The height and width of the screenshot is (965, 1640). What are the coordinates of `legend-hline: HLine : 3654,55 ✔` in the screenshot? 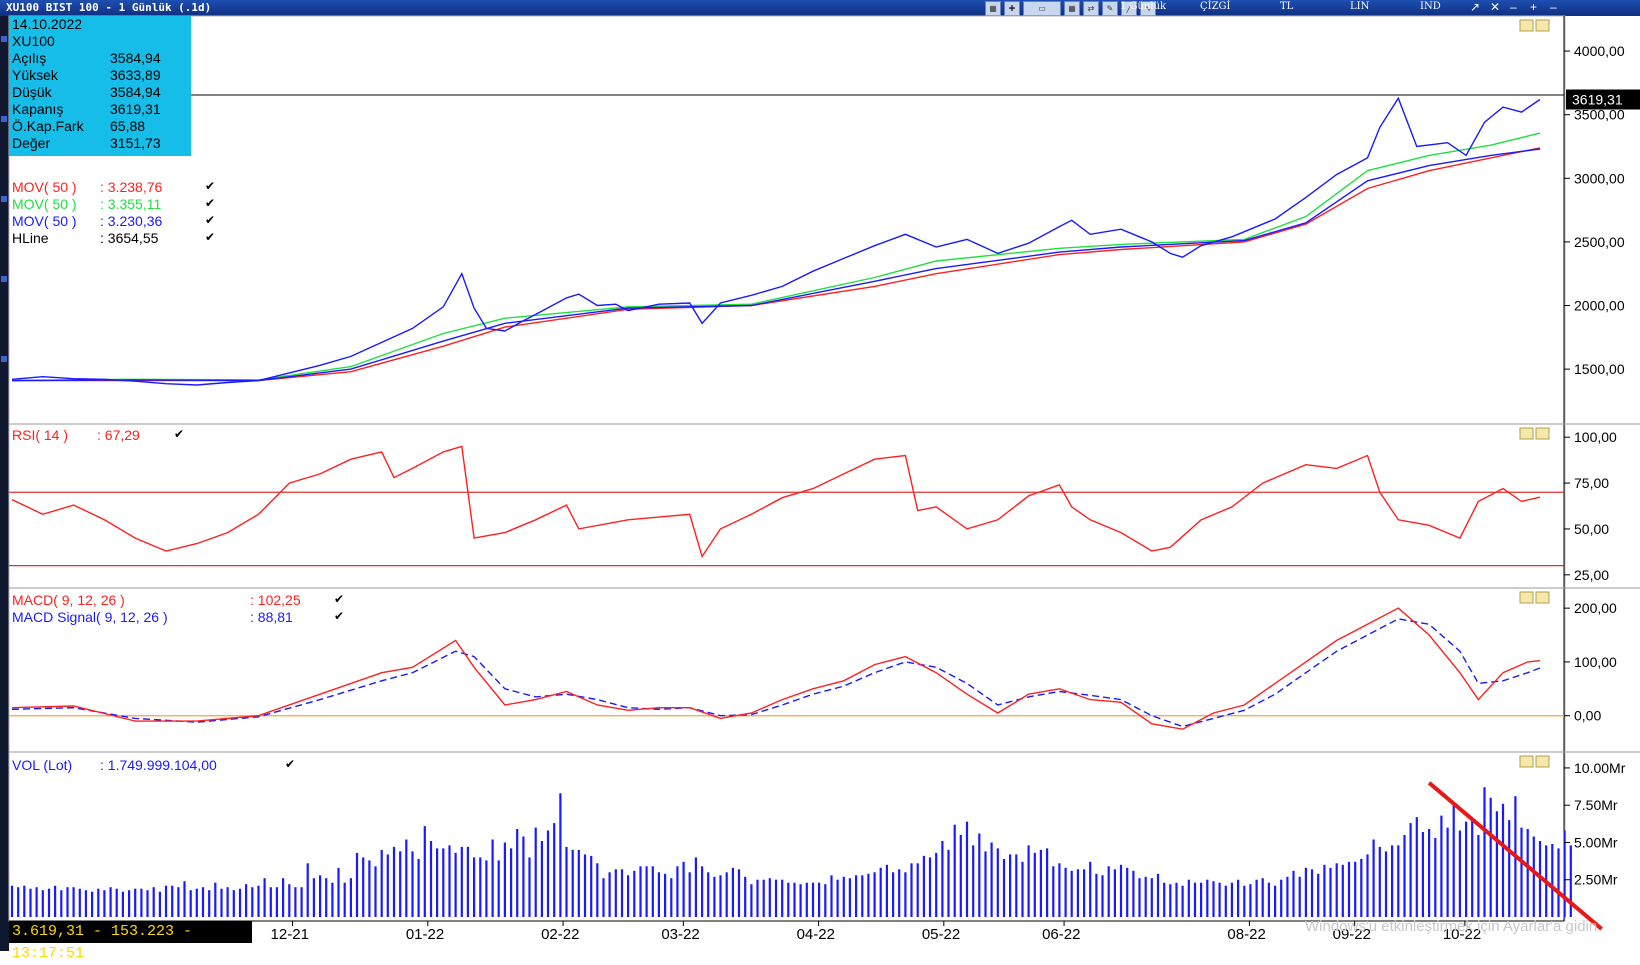 It's located at (113, 238).